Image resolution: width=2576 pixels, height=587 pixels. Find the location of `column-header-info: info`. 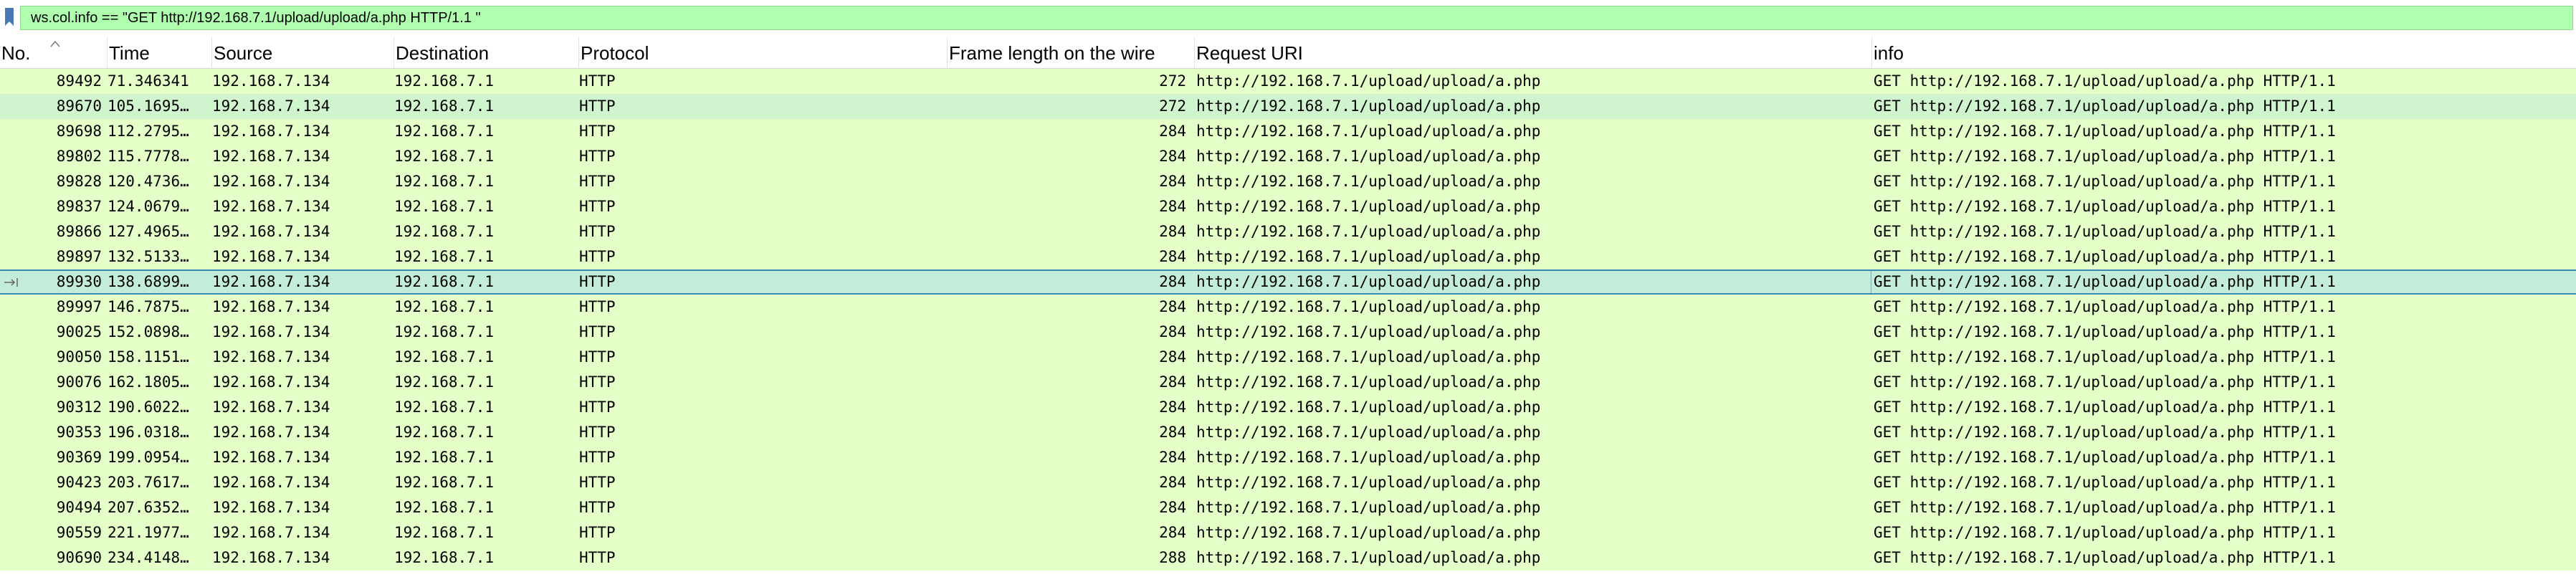

column-header-info: info is located at coordinates (2224, 53).